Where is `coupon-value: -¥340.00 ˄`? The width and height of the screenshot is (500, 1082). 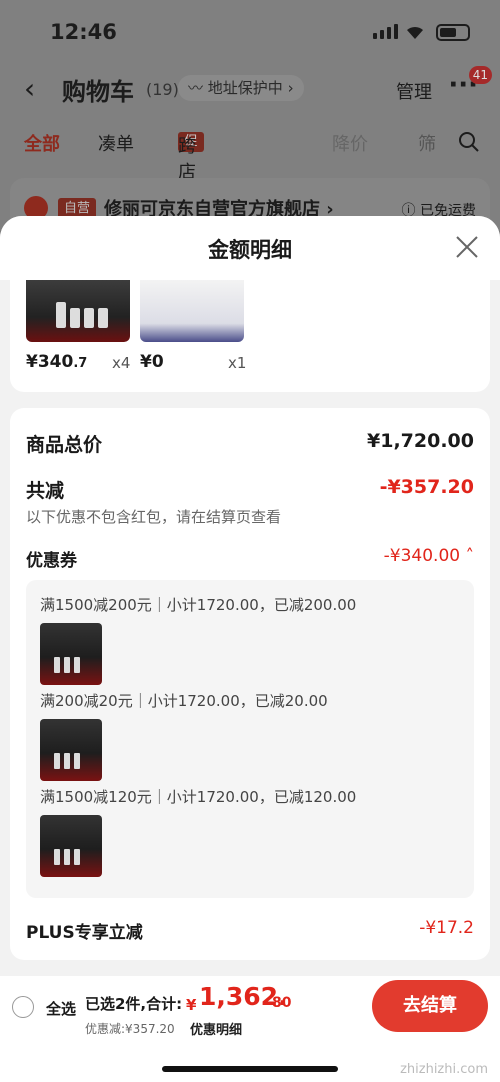
coupon-value: -¥340.00 ˄ is located at coordinates (429, 556).